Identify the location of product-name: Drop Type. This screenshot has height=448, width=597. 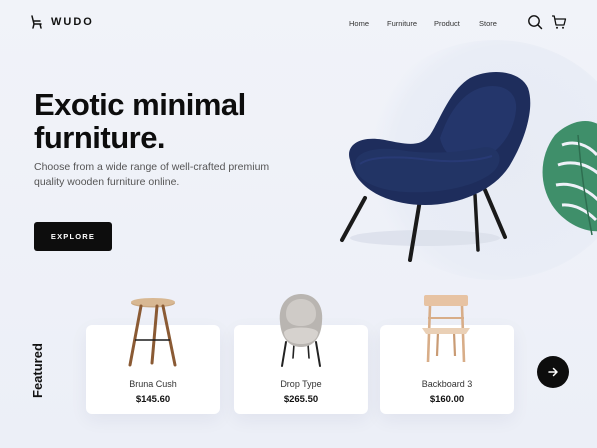
(301, 384).